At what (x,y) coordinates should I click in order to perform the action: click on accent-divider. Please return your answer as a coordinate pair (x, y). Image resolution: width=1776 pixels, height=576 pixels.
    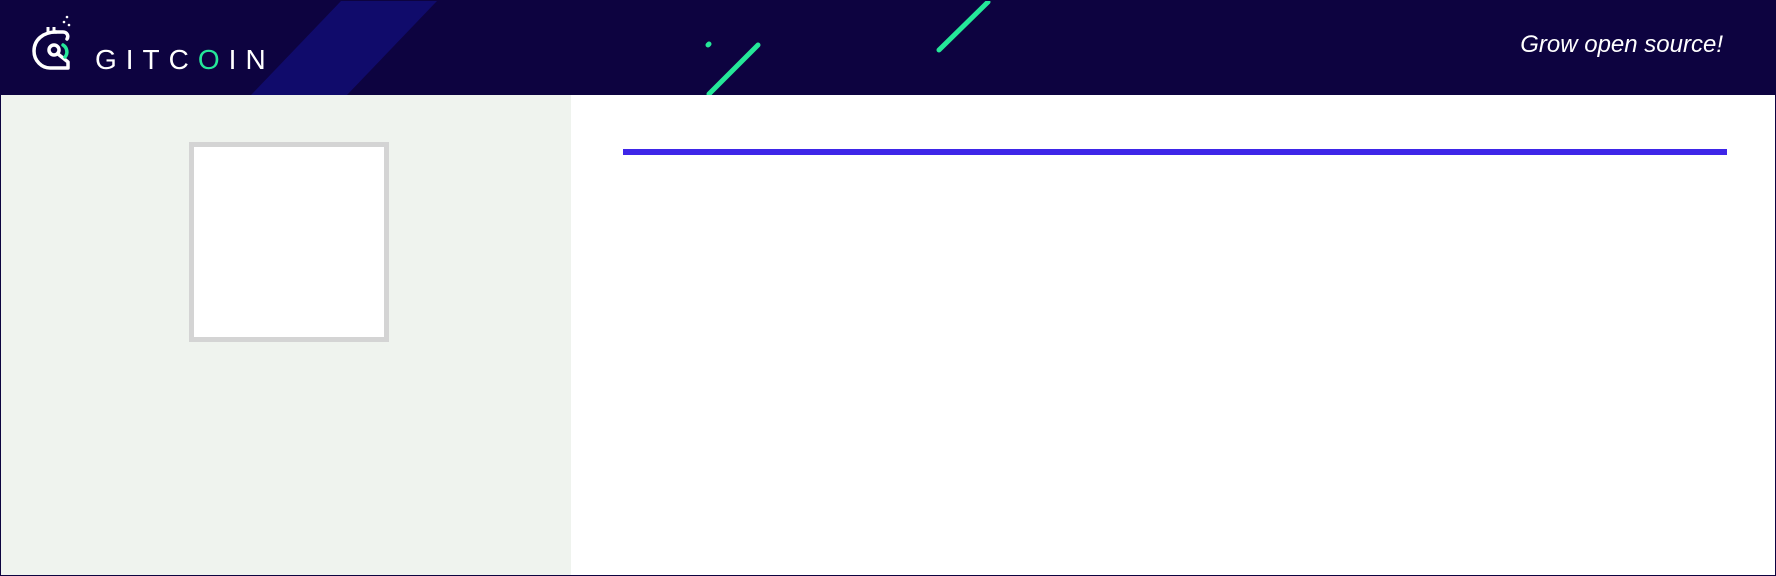
    Looking at the image, I should click on (1175, 152).